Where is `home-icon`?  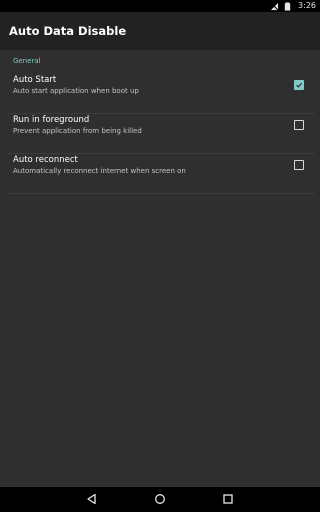 home-icon is located at coordinates (160, 499).